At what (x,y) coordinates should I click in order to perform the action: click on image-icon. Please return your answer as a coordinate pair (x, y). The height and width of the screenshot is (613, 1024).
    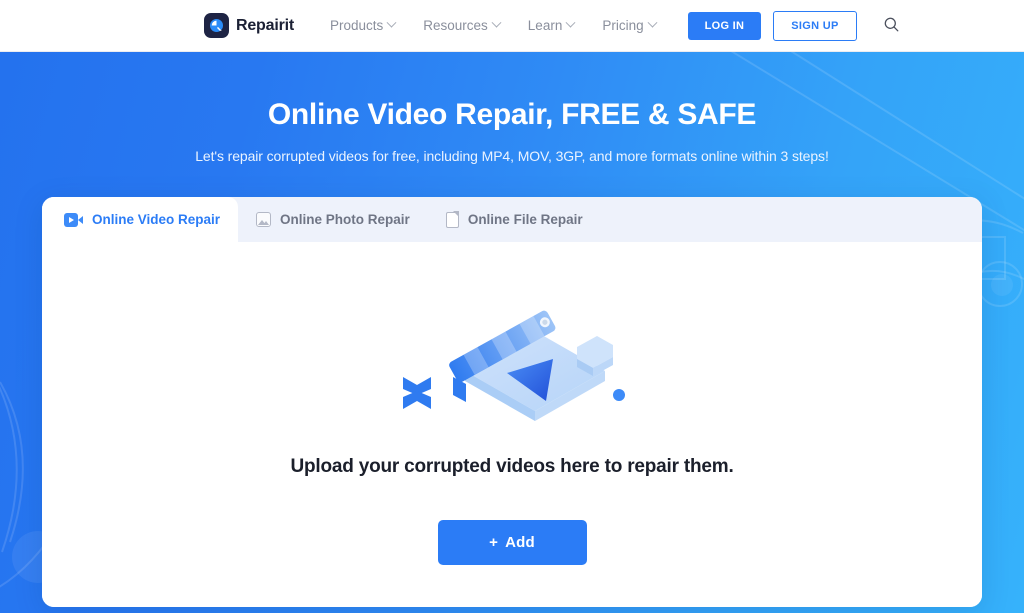
    Looking at the image, I should click on (264, 219).